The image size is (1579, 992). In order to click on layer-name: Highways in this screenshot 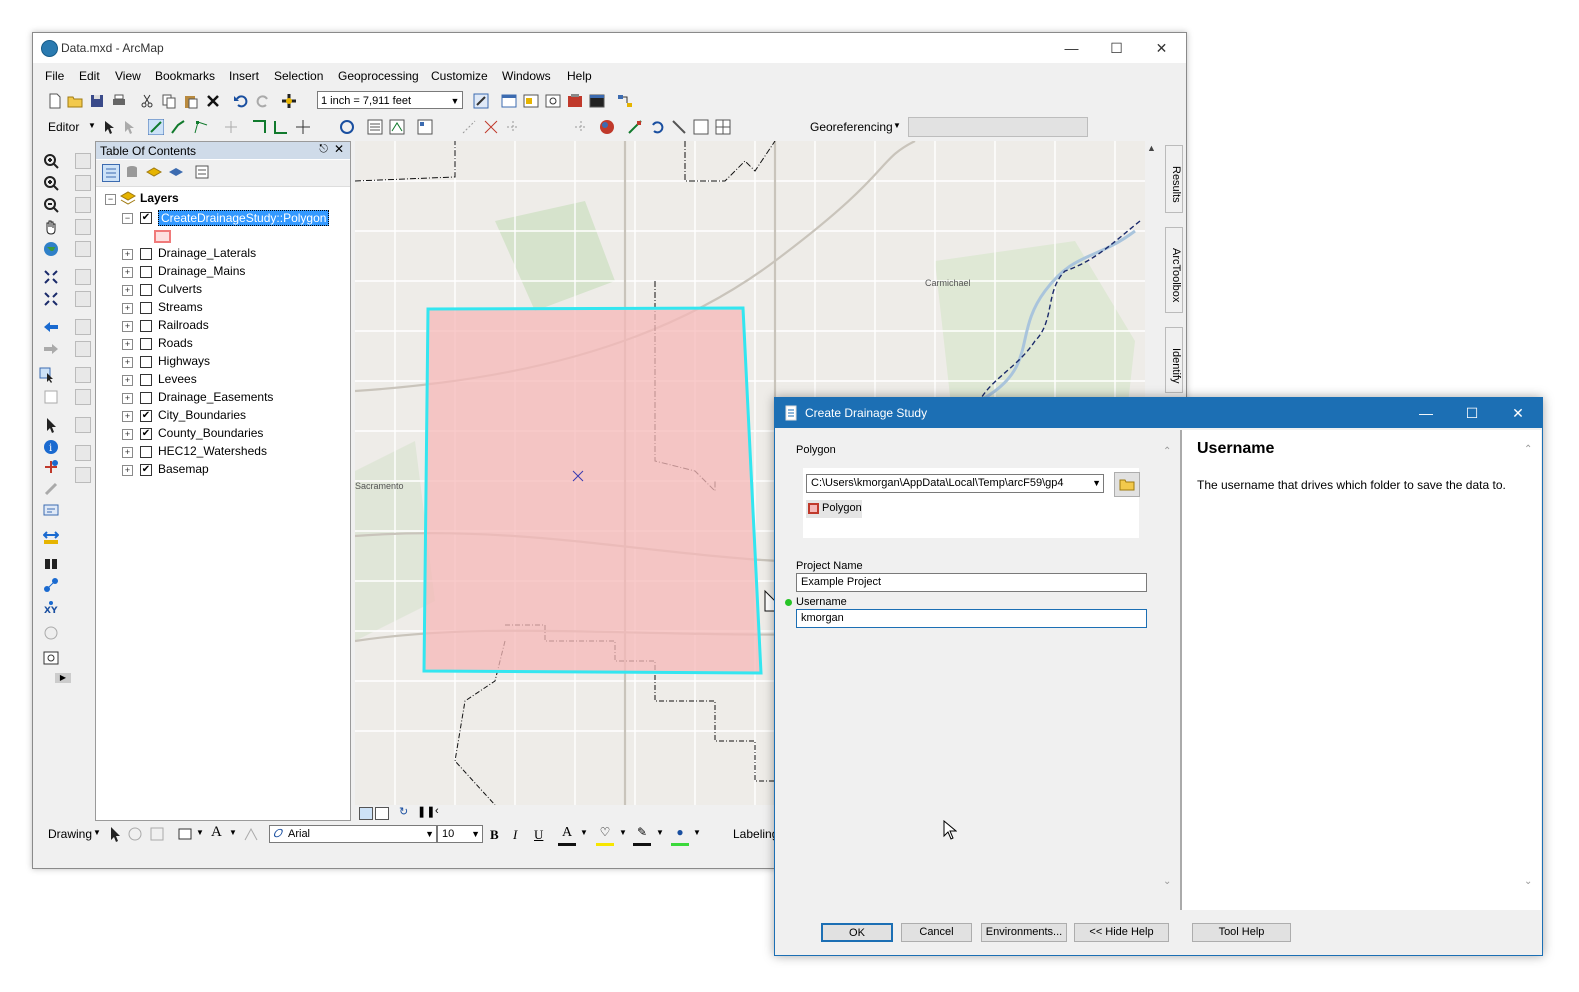, I will do `click(184, 361)`.